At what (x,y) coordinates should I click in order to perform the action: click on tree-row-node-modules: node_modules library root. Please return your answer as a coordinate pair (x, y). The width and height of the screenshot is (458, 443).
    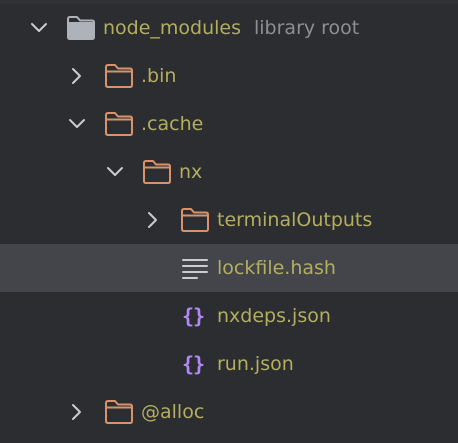
    Looking at the image, I should click on (229, 28).